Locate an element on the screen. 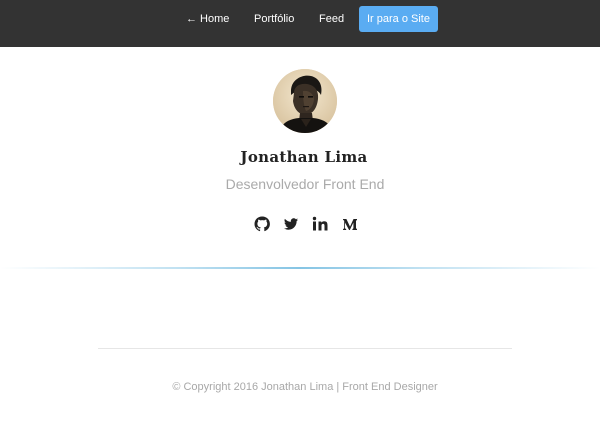  section-divider-glow is located at coordinates (300, 268).